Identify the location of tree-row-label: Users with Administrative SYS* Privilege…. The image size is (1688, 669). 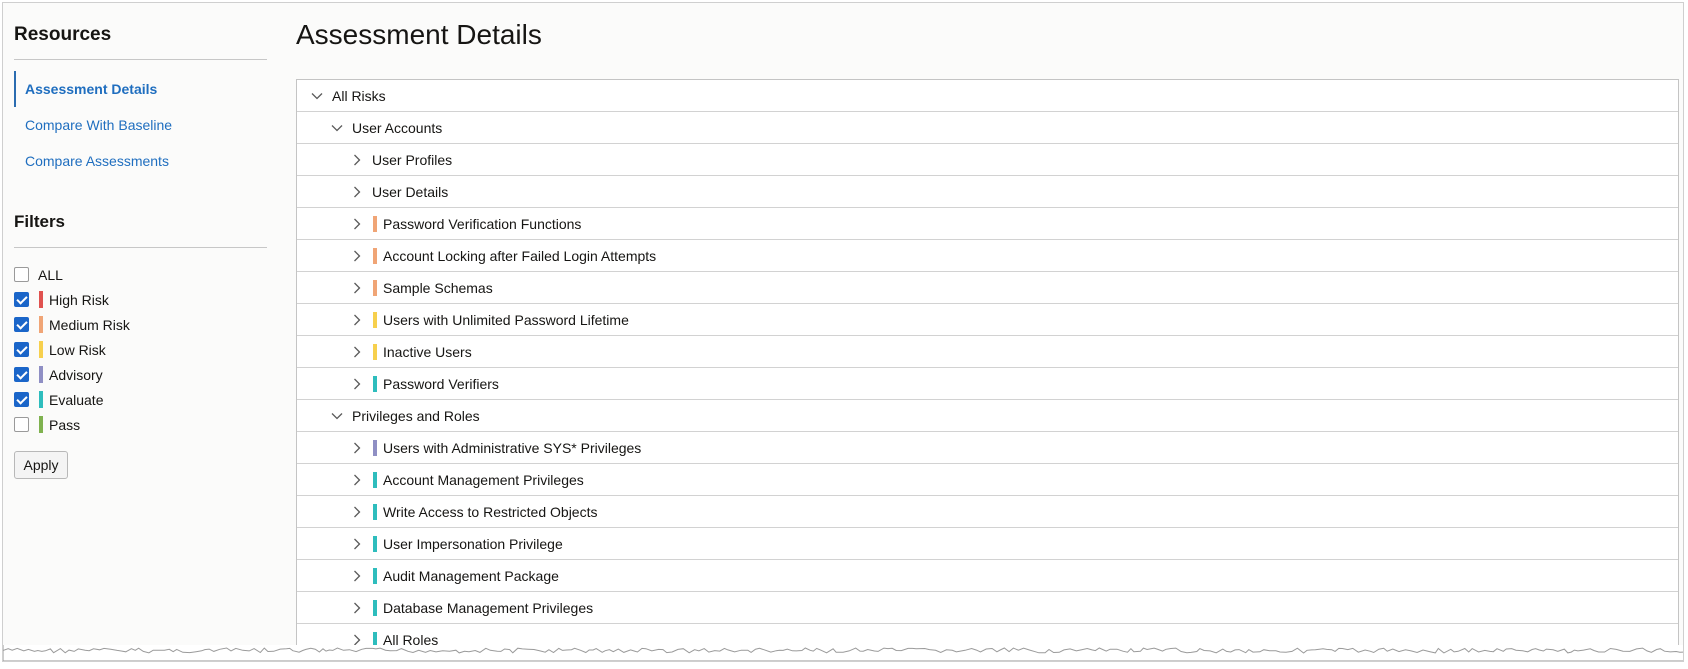
(512, 447).